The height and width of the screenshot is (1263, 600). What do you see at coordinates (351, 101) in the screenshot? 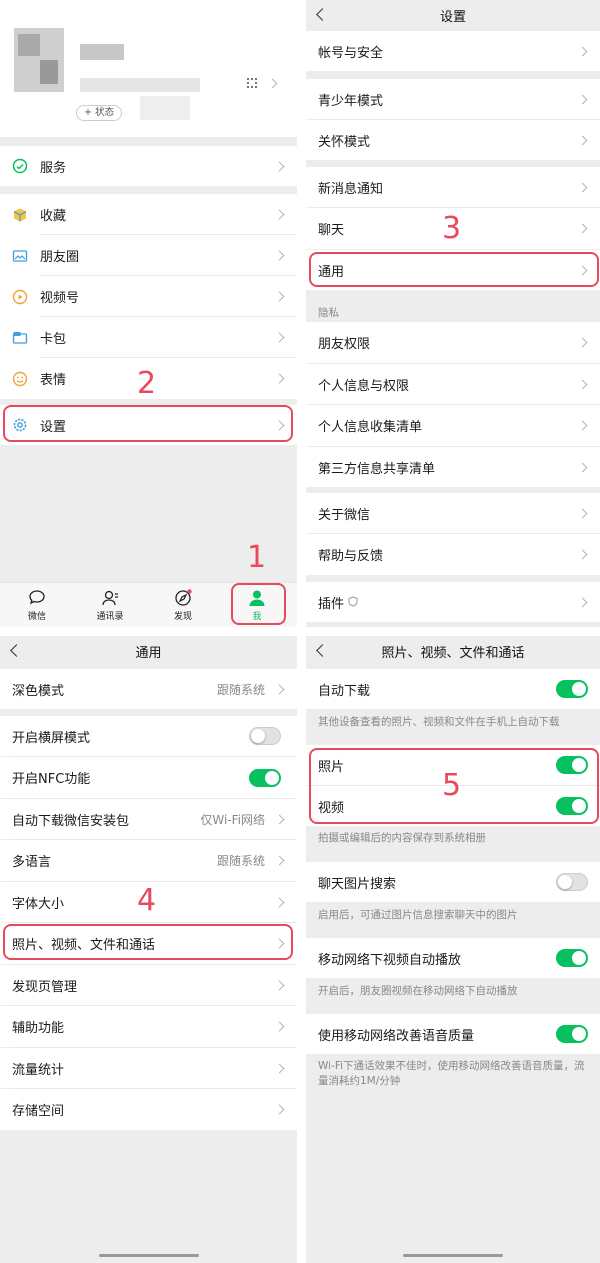
I see `item-label: 青少年模式` at bounding box center [351, 101].